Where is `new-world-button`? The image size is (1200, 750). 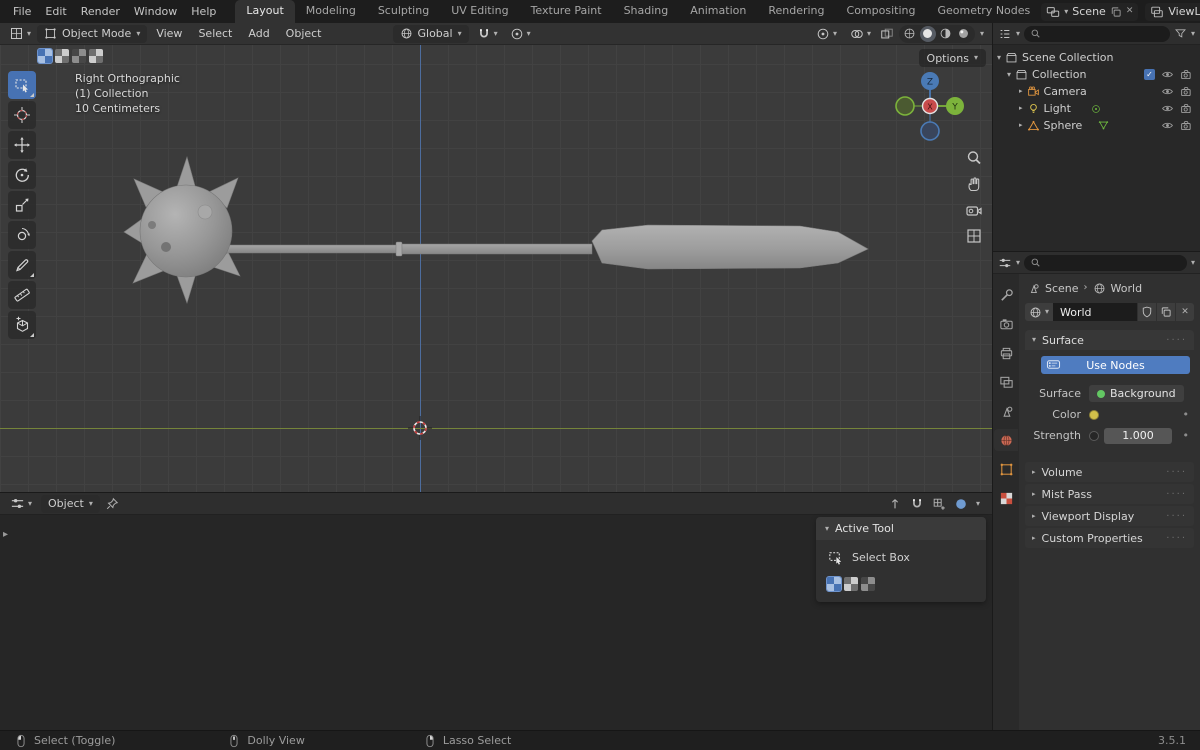 new-world-button is located at coordinates (1166, 312).